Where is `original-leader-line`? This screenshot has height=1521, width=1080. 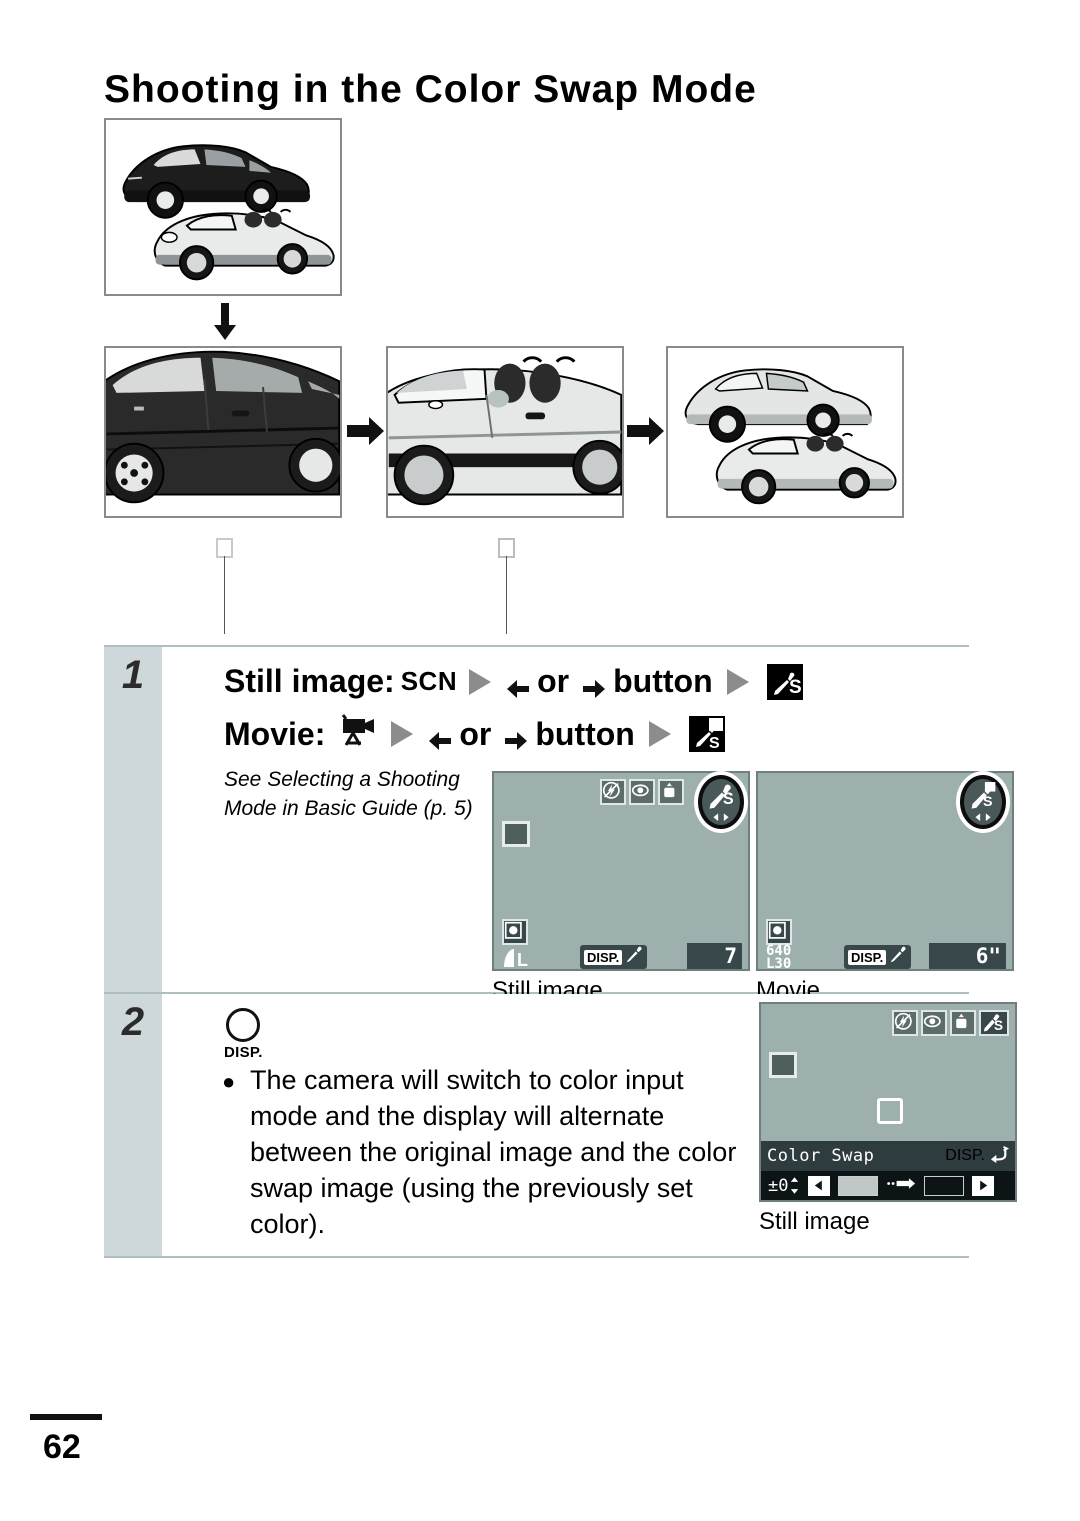 original-leader-line is located at coordinates (224, 595).